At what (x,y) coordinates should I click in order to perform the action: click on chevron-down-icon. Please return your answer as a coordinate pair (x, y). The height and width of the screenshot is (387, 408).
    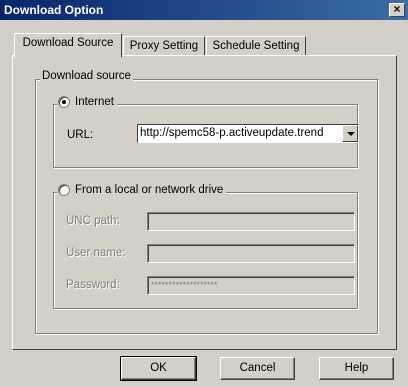
    Looking at the image, I should click on (350, 133).